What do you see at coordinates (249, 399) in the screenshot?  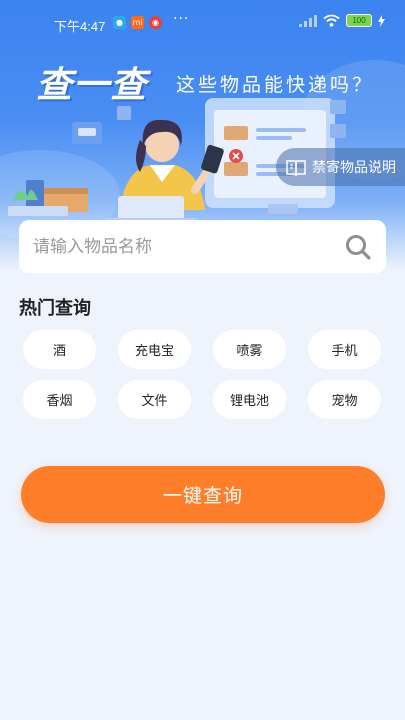 I see `hot-query-chip: 锂电池` at bounding box center [249, 399].